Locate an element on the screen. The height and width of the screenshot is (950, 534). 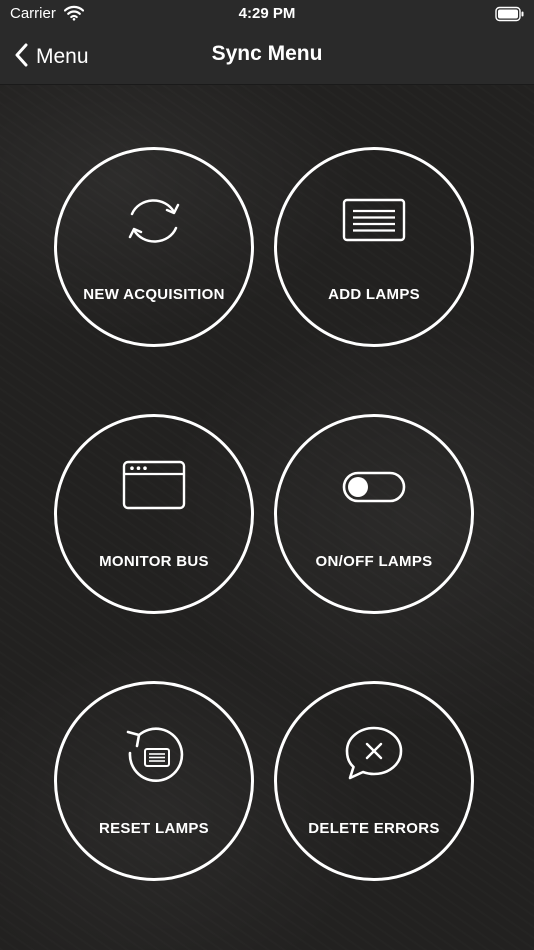
reset-lamps-button: RESET LAMPS is located at coordinates (154, 781).